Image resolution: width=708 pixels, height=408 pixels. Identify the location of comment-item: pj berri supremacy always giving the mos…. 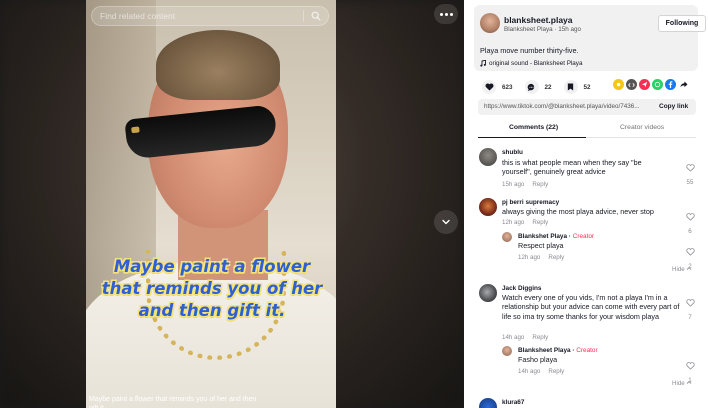
(586, 237).